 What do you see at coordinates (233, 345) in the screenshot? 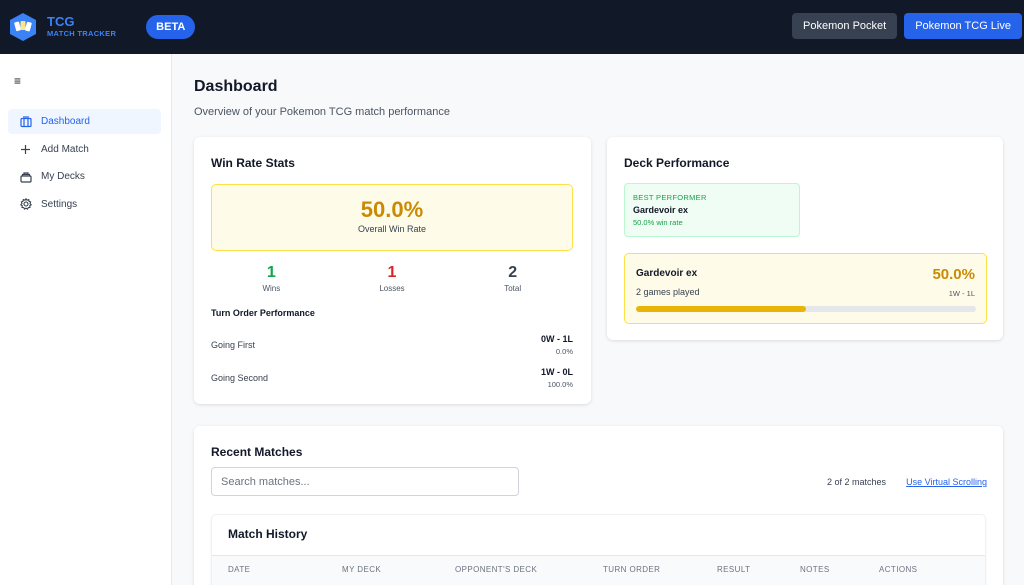
I see `turn-order-label: Going First` at bounding box center [233, 345].